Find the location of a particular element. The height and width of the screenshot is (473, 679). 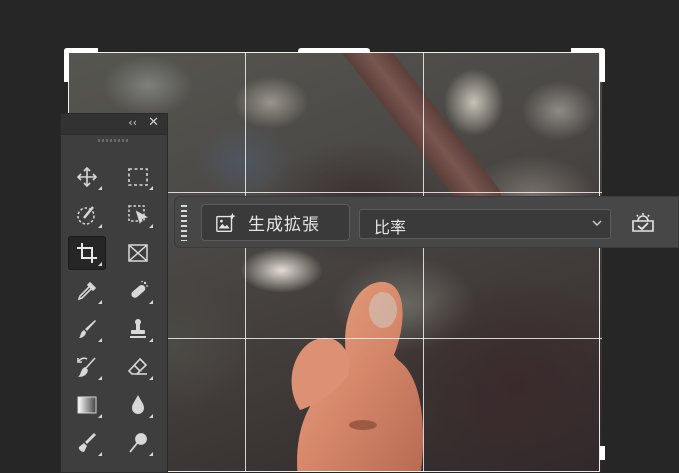

tool-eraser is located at coordinates (138, 367).